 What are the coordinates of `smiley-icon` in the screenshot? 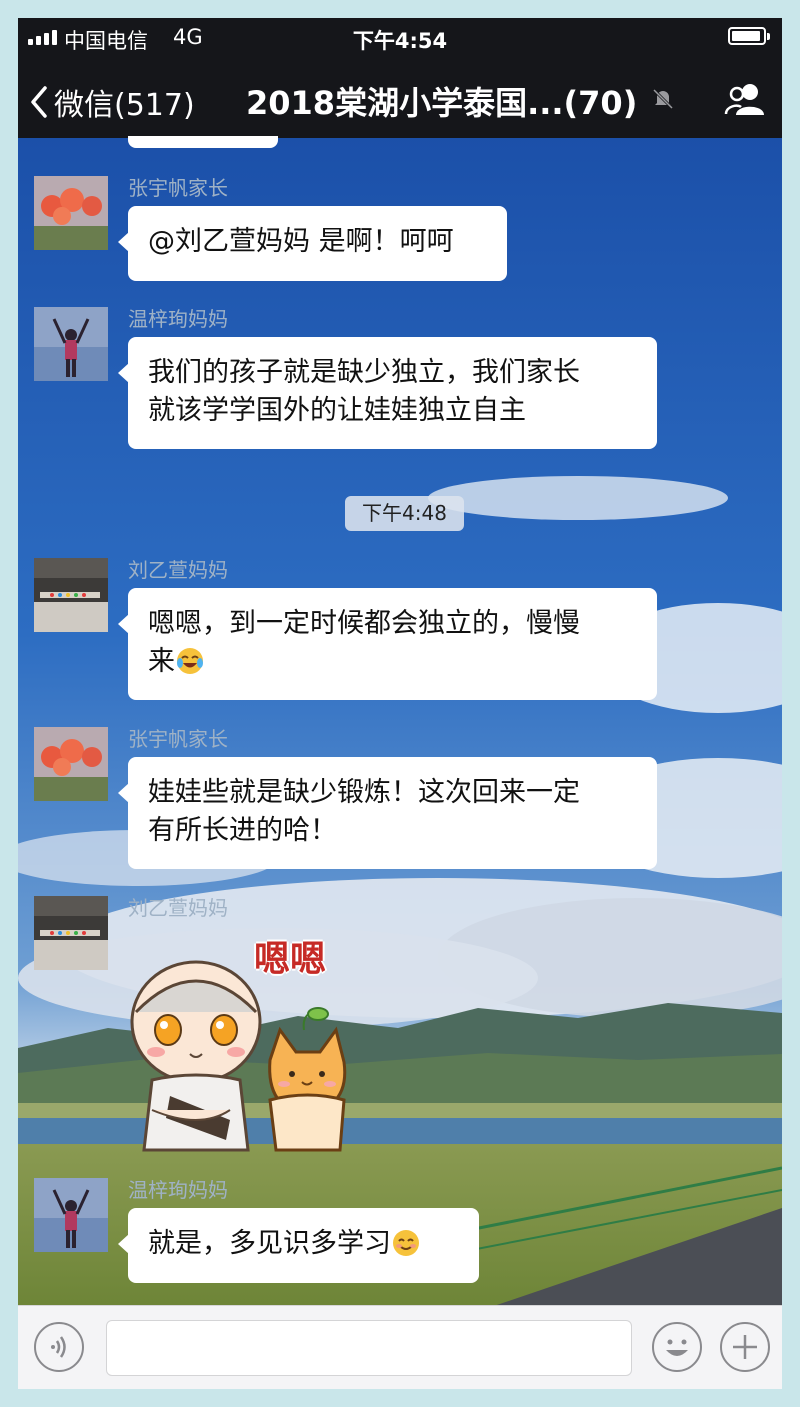 It's located at (677, 1347).